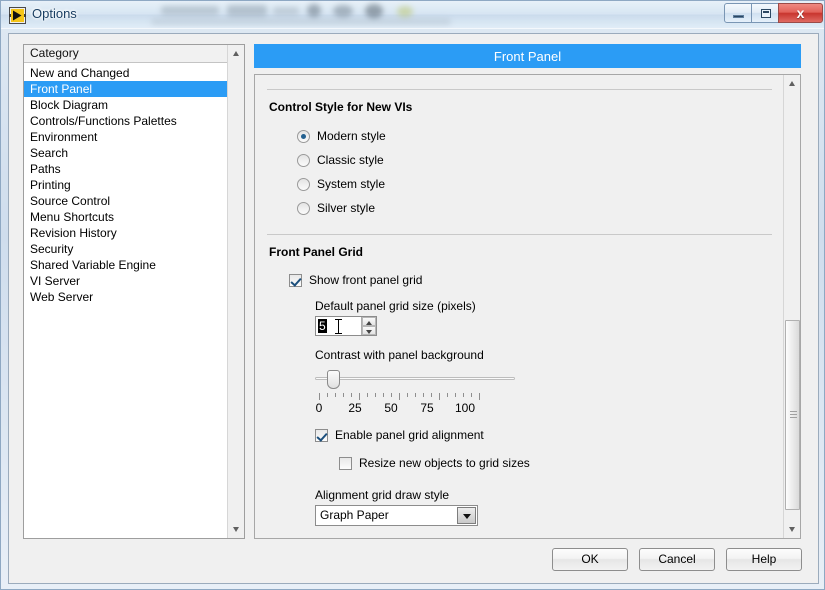 The height and width of the screenshot is (590, 825). Describe the element at coordinates (134, 73) in the screenshot. I see `category-item-new-and-changed: New and Changed` at that location.